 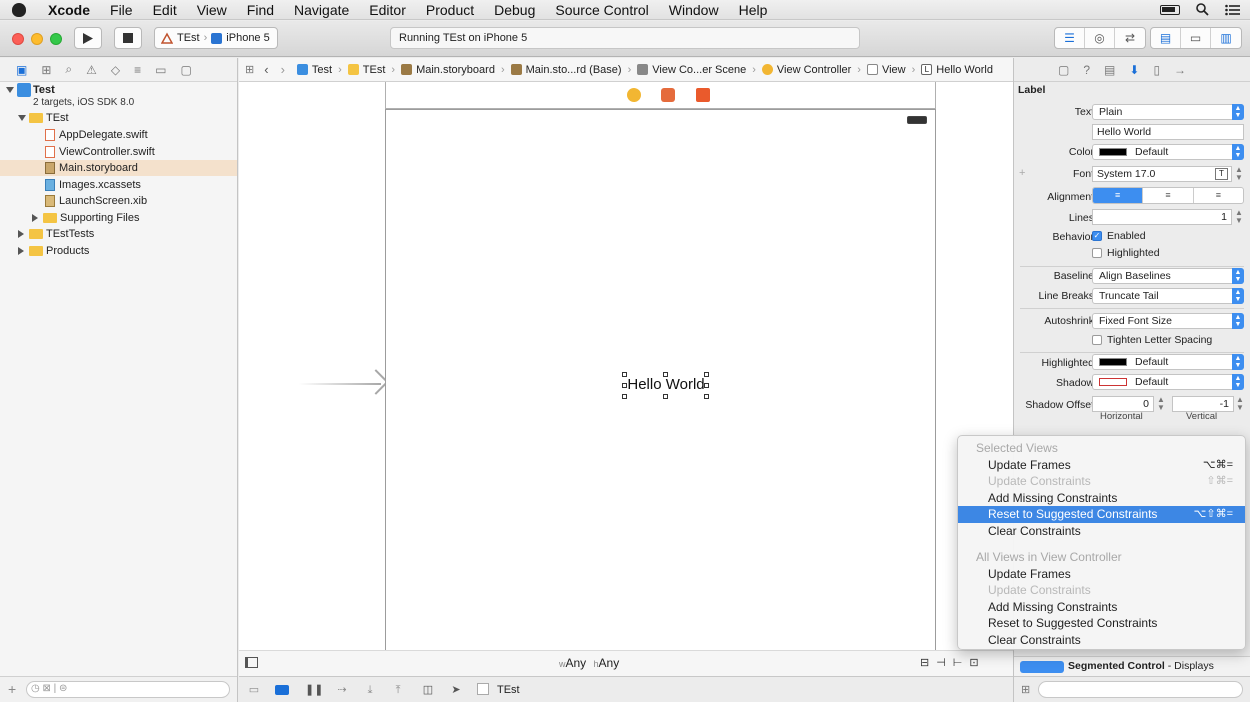 What do you see at coordinates (566, 70) in the screenshot?
I see `crumb-storyboard-base: Main.sto...rd (Base)` at bounding box center [566, 70].